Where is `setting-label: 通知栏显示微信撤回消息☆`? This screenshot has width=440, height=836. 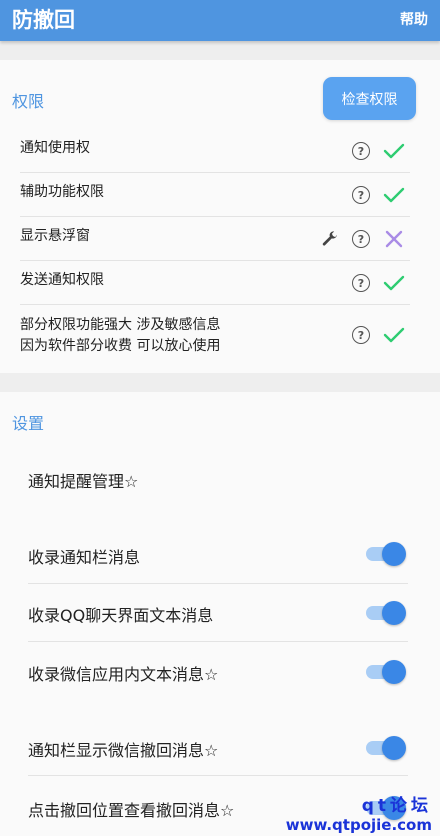
setting-label: 通知栏显示微信撤回消息☆ is located at coordinates (123, 750).